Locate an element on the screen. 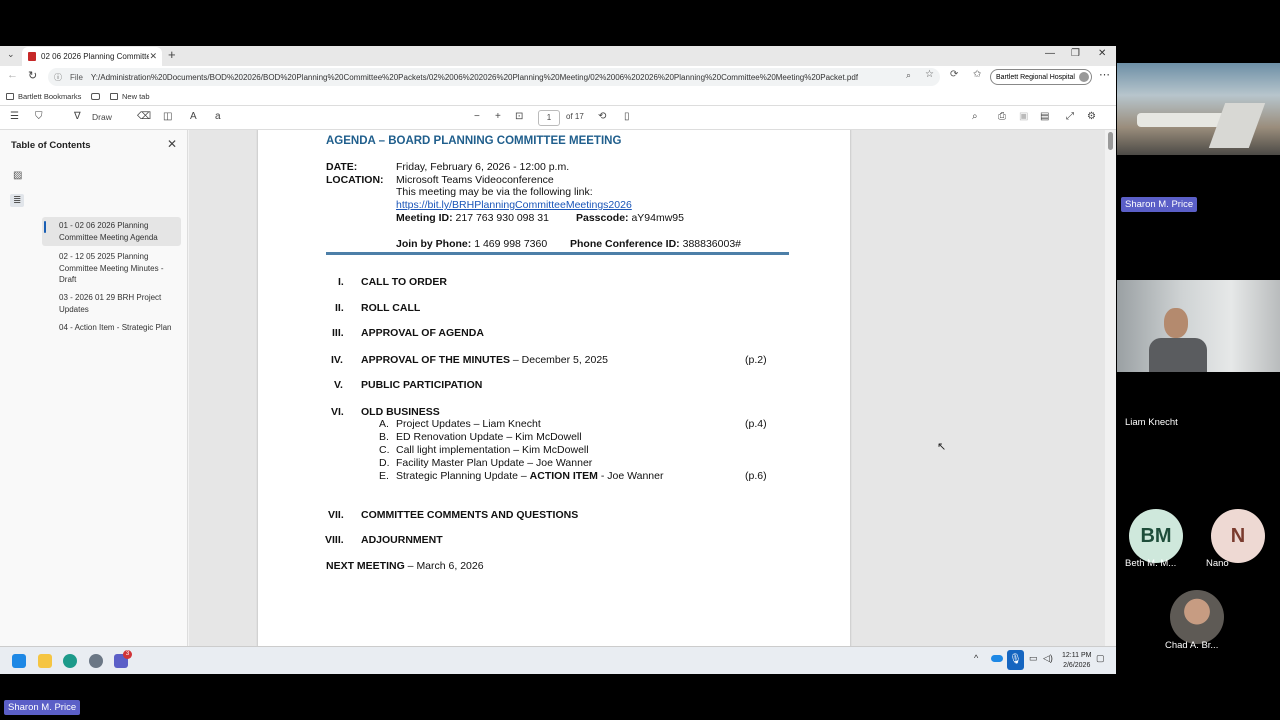 Image resolution: width=1280 pixels, height=720 pixels. microphone-icon: 🎙 is located at coordinates (1015, 660).